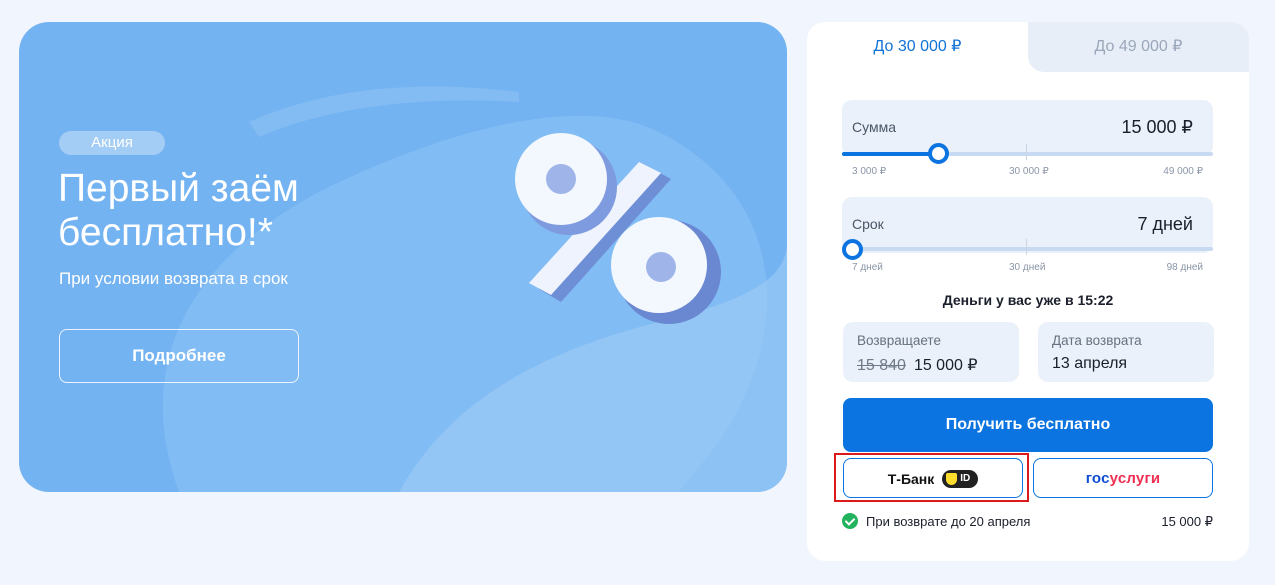 The image size is (1275, 585). What do you see at coordinates (1097, 340) in the screenshot?
I see `return-date-label: Дата возврата` at bounding box center [1097, 340].